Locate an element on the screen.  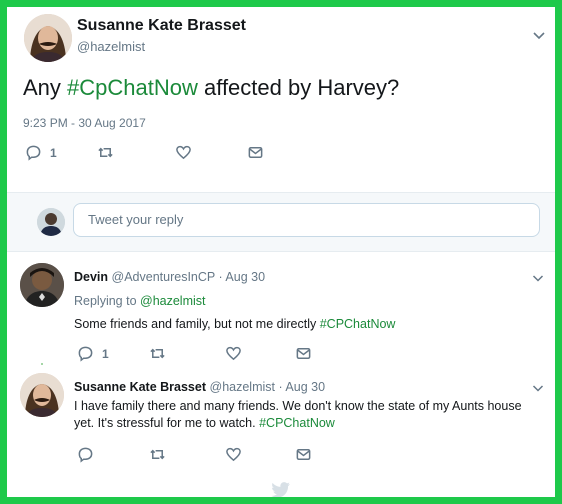
tweet-actions is located at coordinates (194, 454).